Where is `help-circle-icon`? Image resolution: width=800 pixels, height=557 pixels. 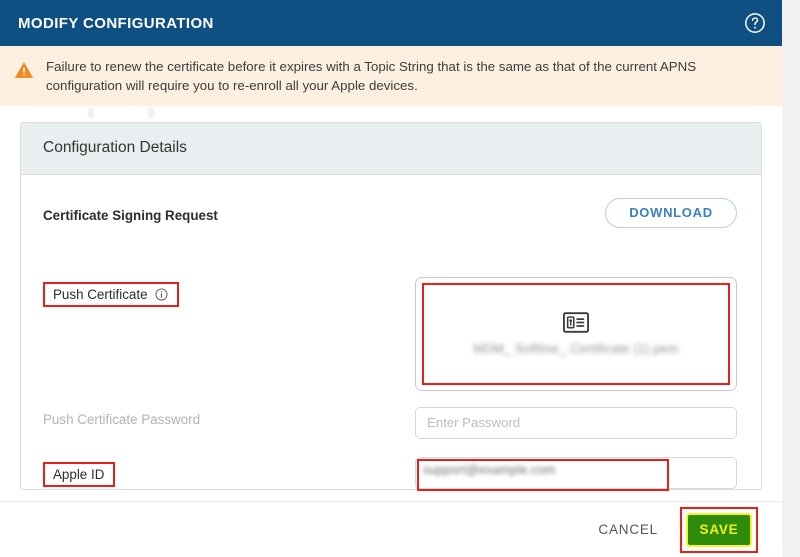
help-circle-icon is located at coordinates (755, 23).